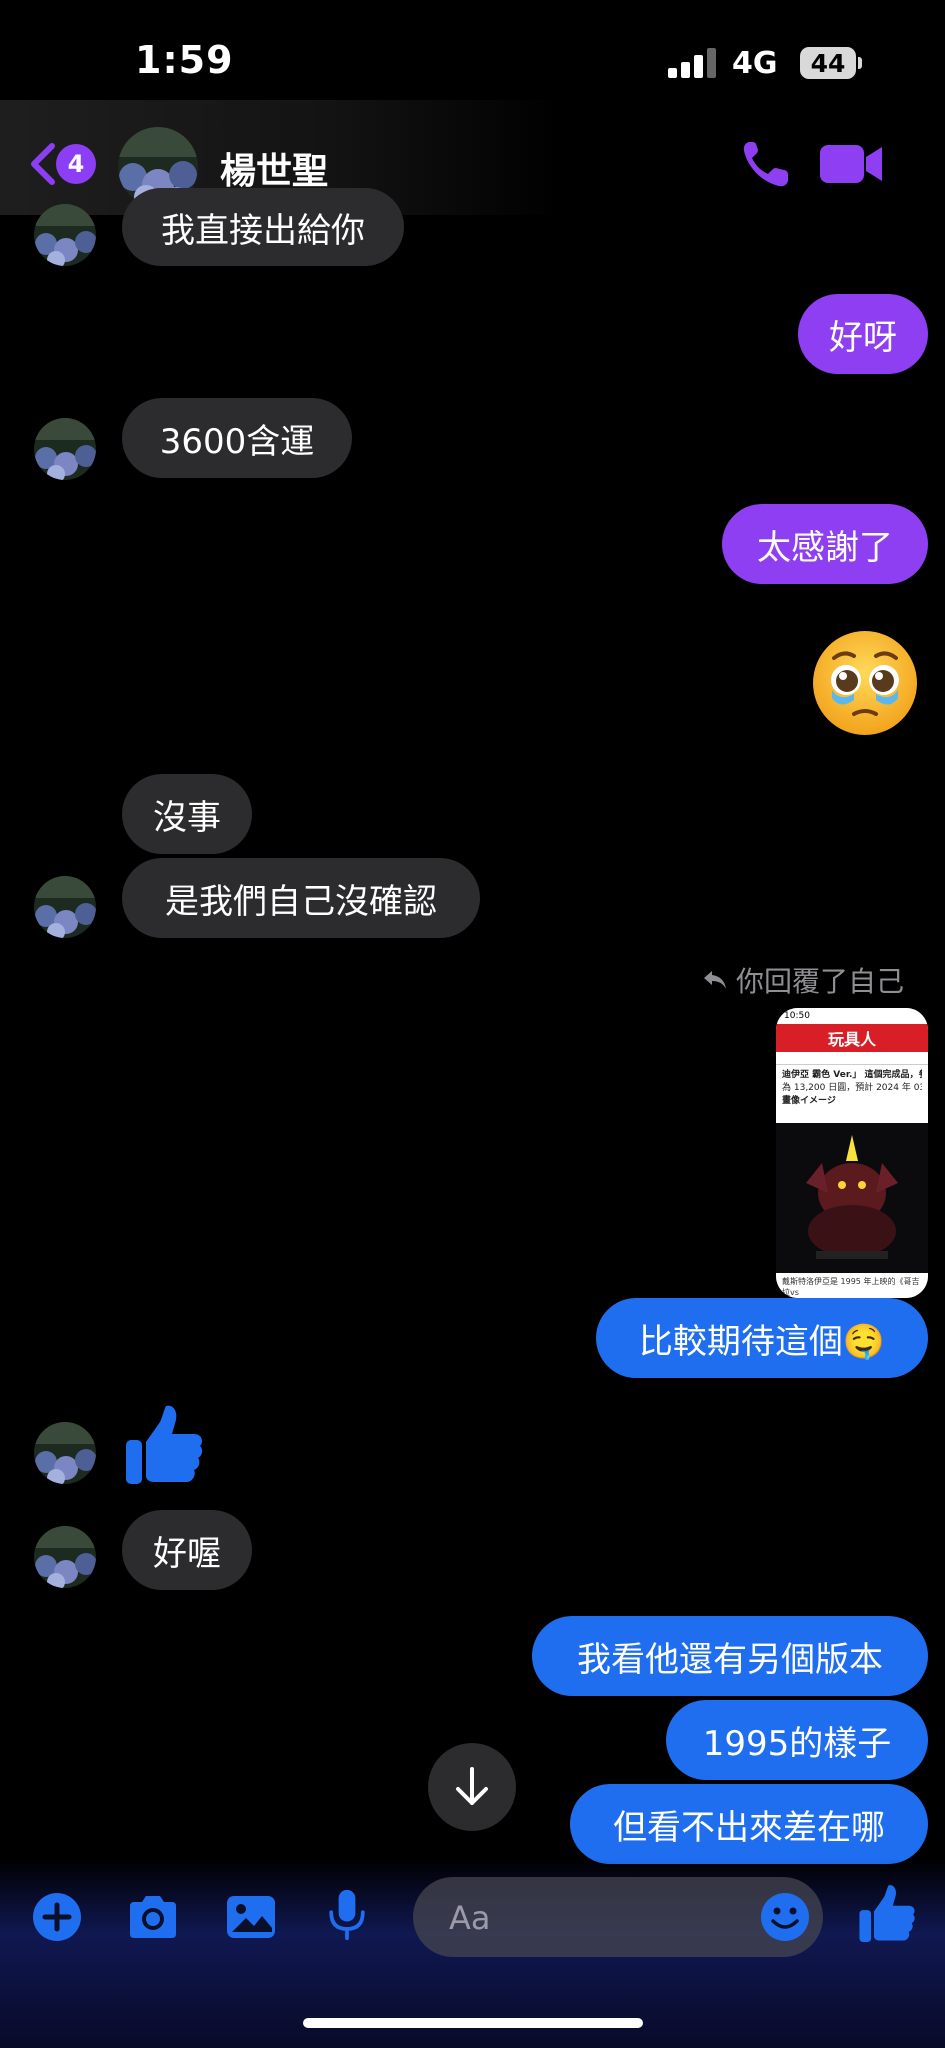 This screenshot has width=945, height=2048. Describe the element at coordinates (820, 981) in the screenshot. I see `reply-note-text: 你回覆了自己` at that location.